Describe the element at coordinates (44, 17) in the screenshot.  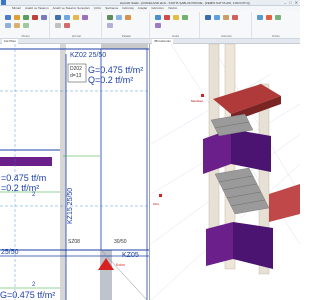
I see `stair-tool-icon` at that location.